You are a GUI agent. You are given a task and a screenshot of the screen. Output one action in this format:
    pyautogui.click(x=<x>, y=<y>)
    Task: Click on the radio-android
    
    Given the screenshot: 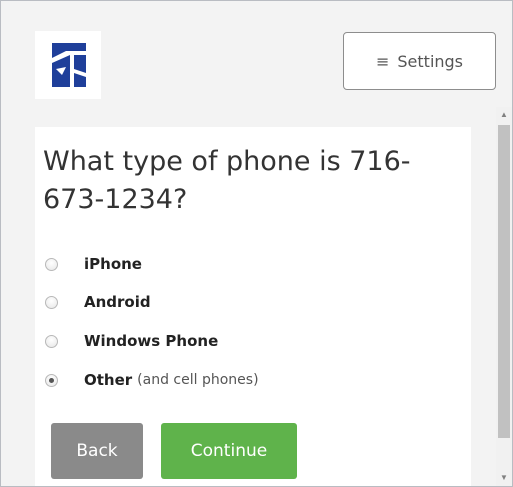 What is the action you would take?
    pyautogui.click(x=51, y=302)
    